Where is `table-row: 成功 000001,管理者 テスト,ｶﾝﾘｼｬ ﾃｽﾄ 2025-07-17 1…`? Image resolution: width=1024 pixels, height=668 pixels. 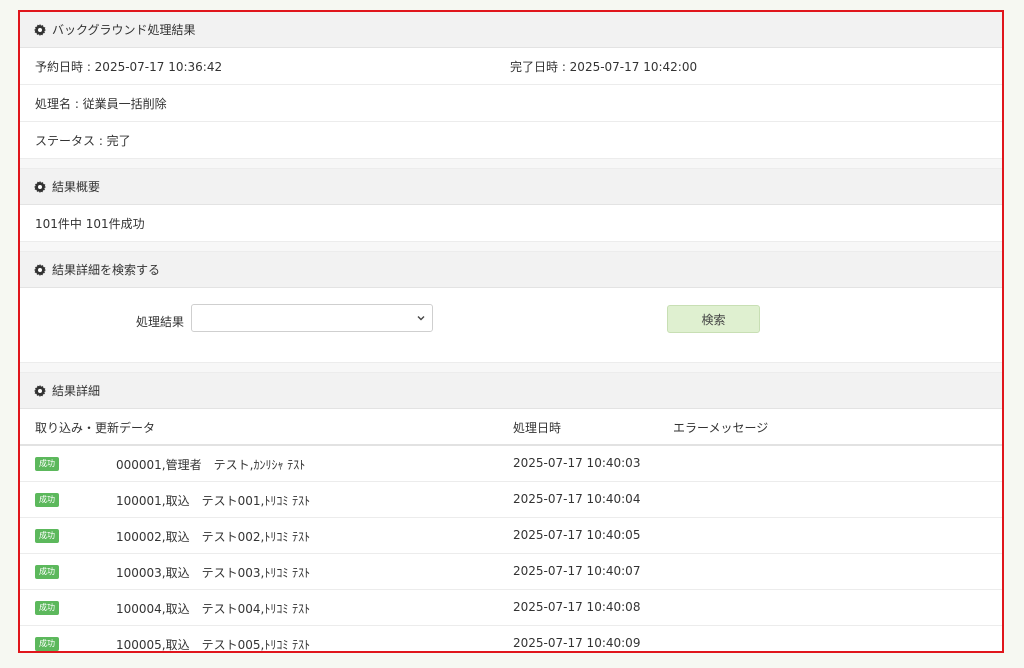
table-row: 成功 000001,管理者 テスト,ｶﾝﾘｼｬ ﾃｽﾄ 2025-07-17 1… is located at coordinates (511, 464).